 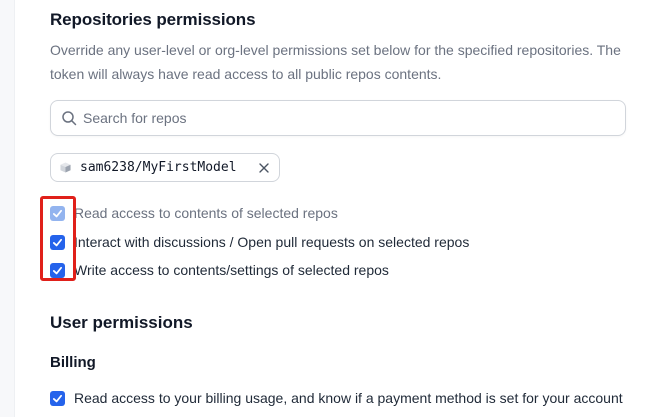 I want to click on search-icon, so click(x=69, y=118).